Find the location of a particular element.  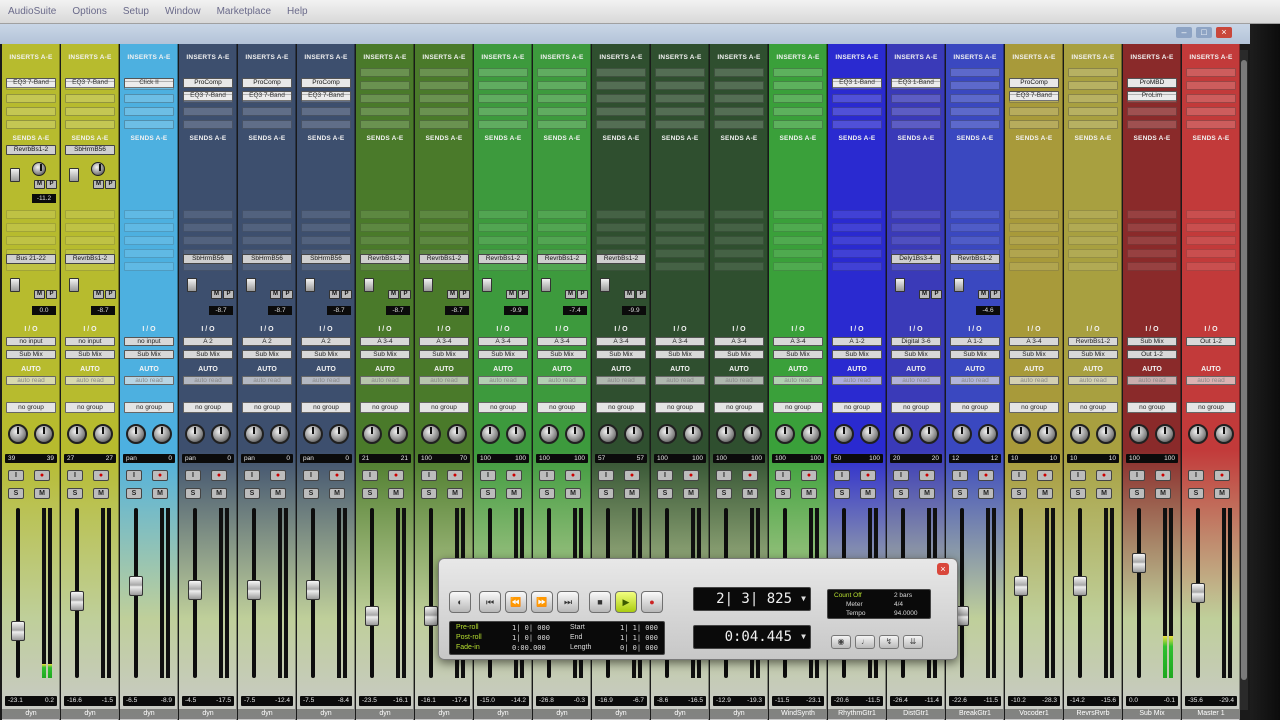

online-button: ◐ is located at coordinates (460, 602).